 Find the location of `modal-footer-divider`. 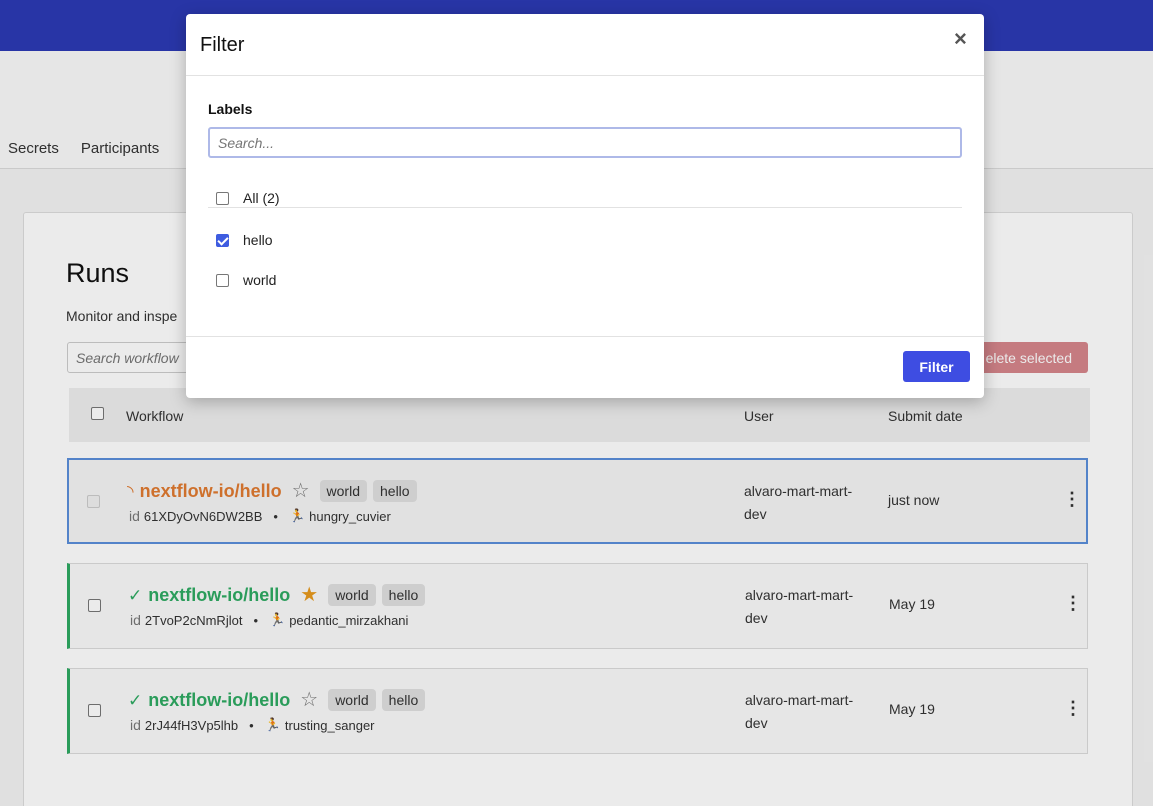

modal-footer-divider is located at coordinates (585, 336).